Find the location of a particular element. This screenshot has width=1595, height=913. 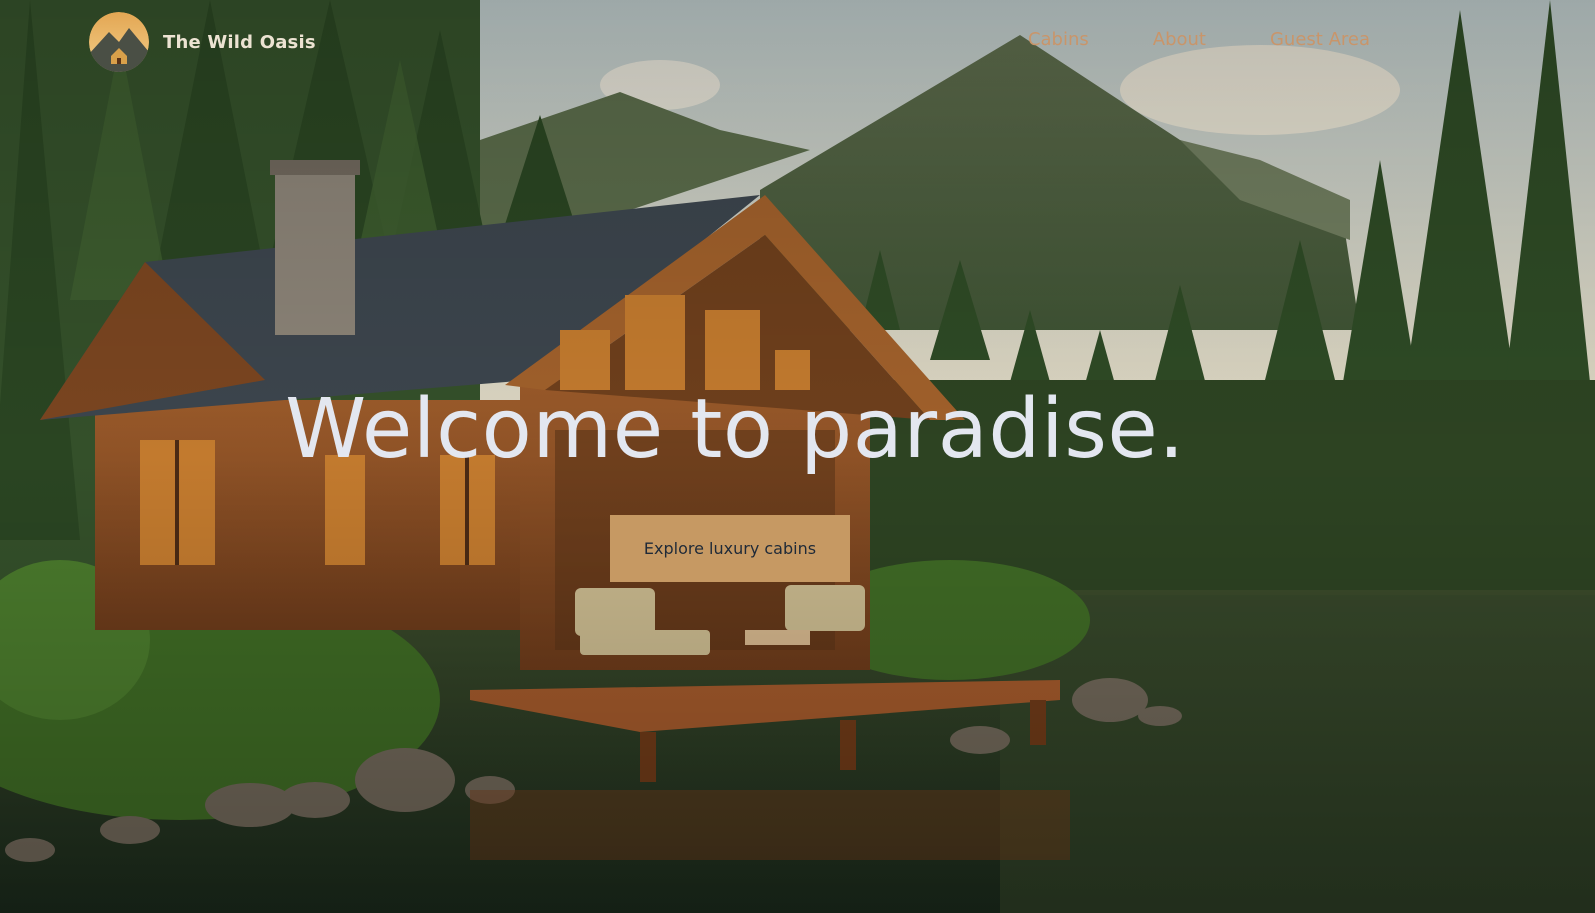

nav-link-about: About is located at coordinates (1179, 39).